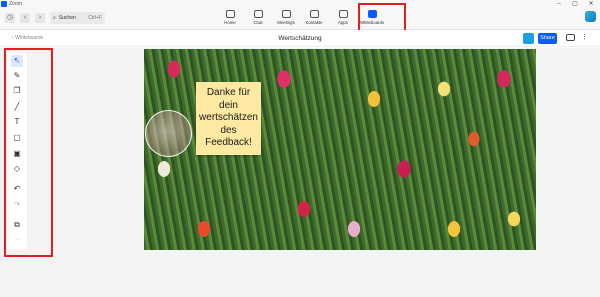 This screenshot has width=600, height=297. I want to click on contacts-icon, so click(314, 14).